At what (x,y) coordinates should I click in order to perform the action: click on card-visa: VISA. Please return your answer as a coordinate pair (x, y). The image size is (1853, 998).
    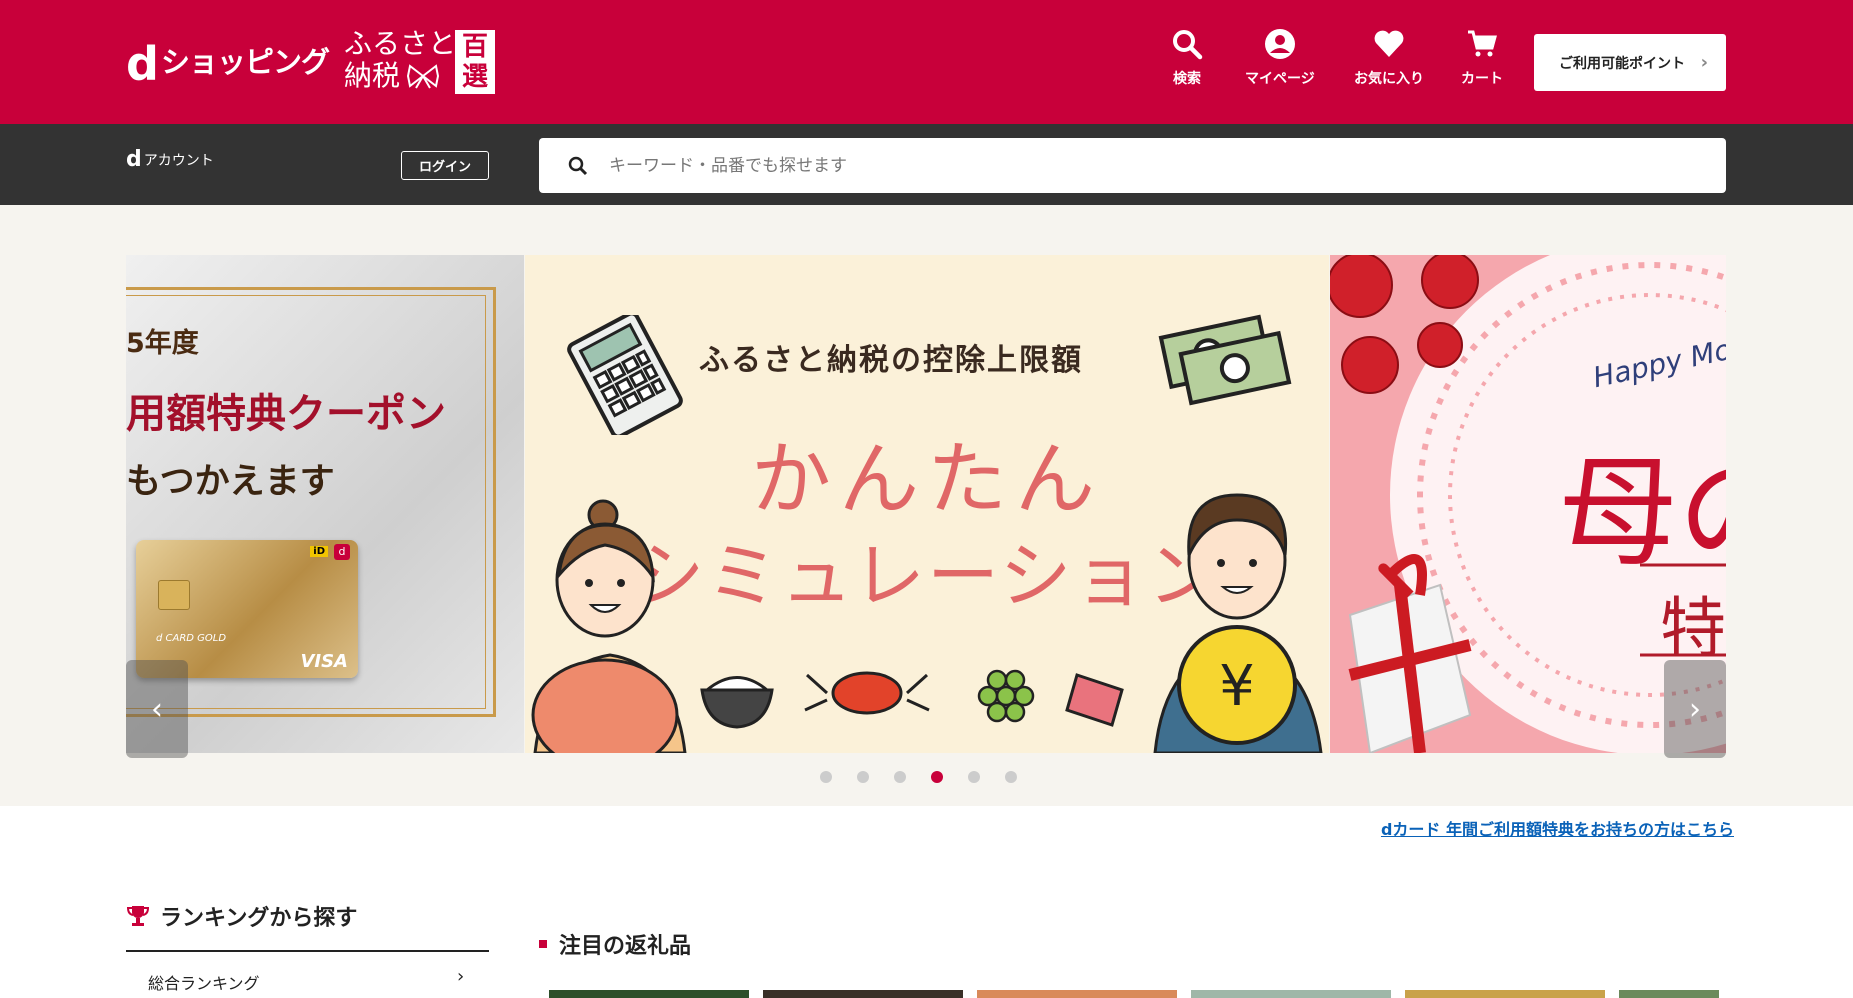
    Looking at the image, I should click on (324, 661).